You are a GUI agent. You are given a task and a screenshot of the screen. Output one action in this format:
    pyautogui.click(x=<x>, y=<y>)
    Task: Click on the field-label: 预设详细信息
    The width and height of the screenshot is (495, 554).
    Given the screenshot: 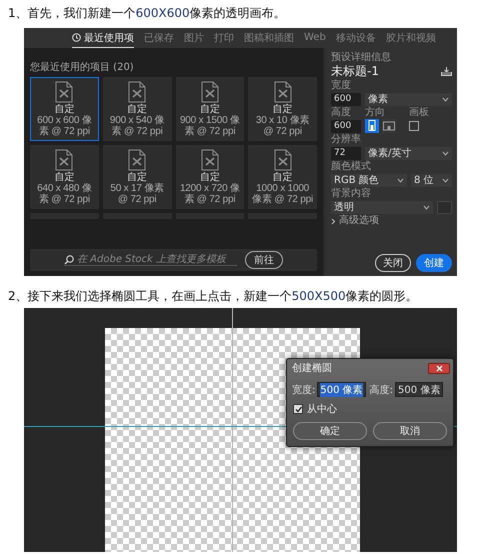 What is the action you would take?
    pyautogui.click(x=361, y=57)
    